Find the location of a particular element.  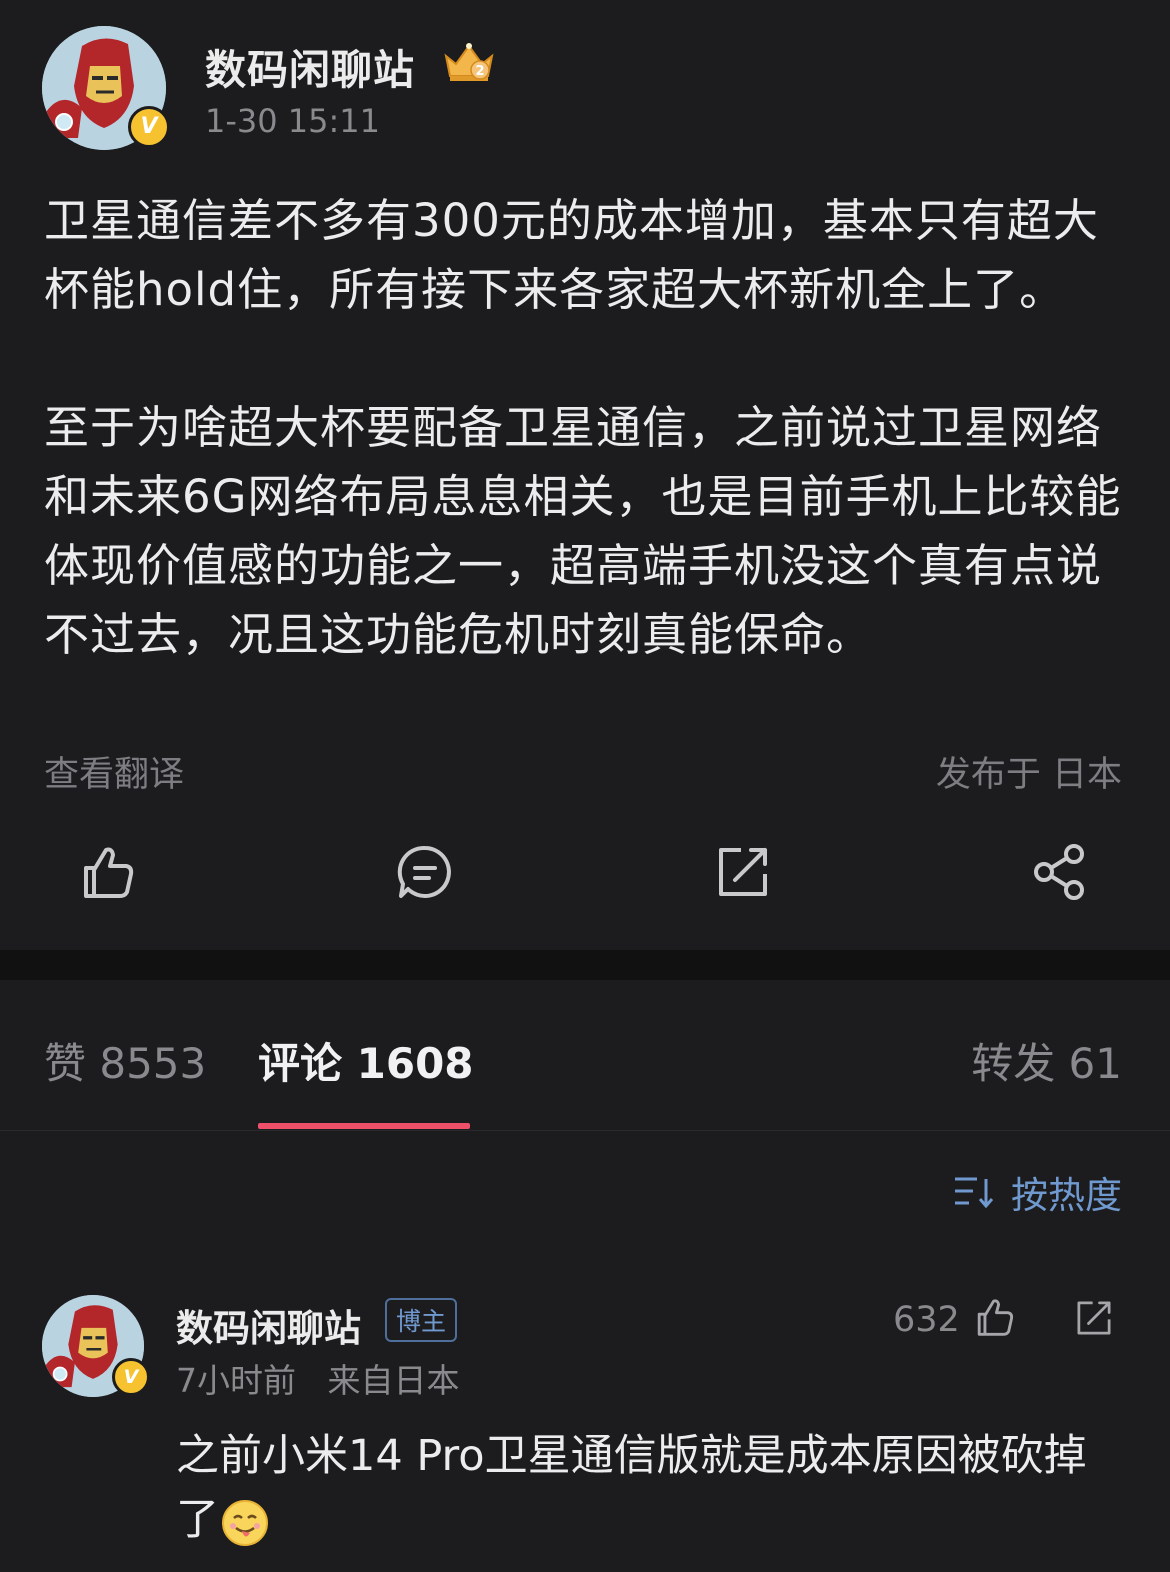

comment-author: 数码闲聊站 is located at coordinates (268, 1325).